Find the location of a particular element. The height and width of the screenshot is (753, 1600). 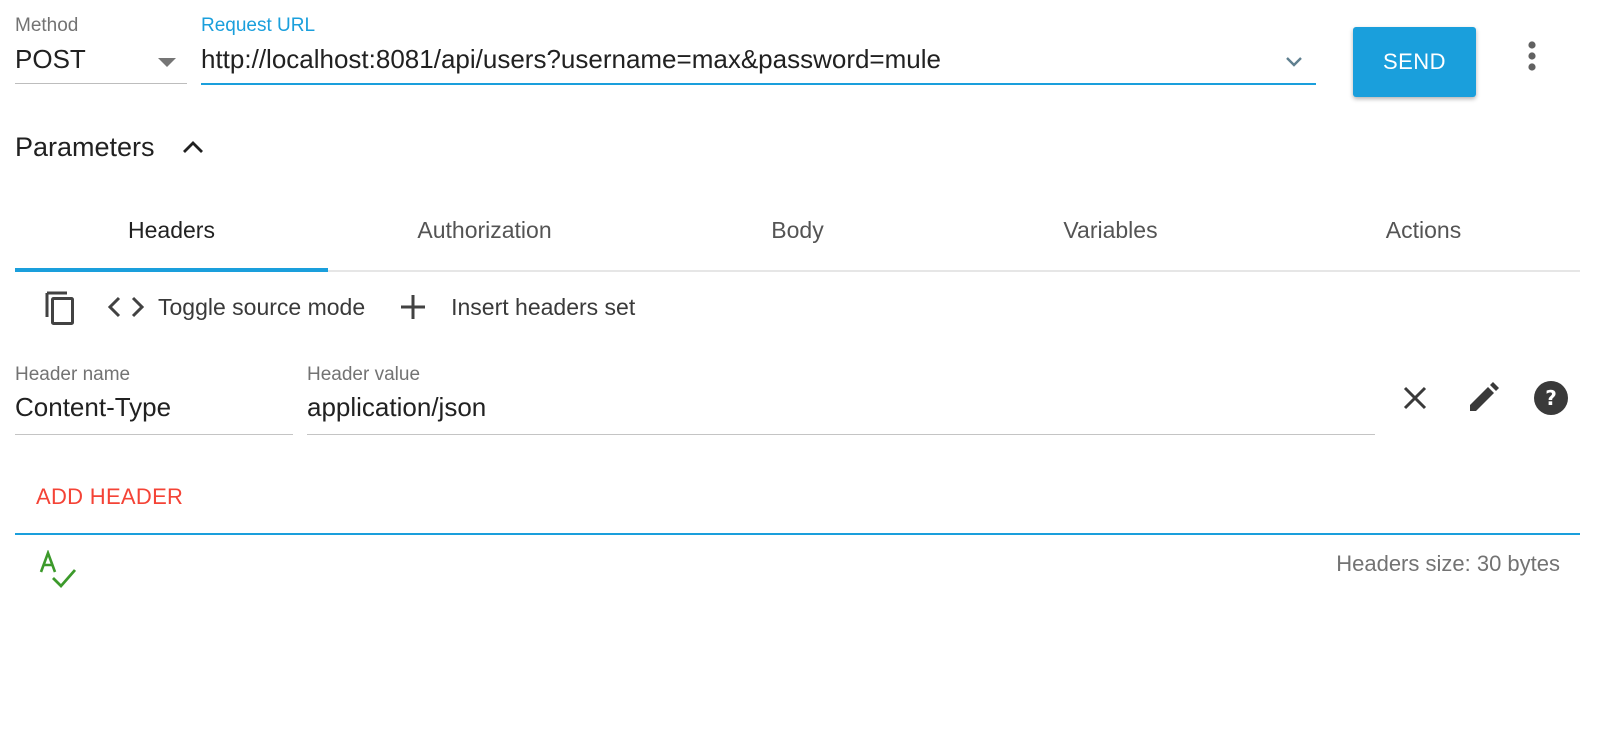

edit-icon is located at coordinates (1483, 398).